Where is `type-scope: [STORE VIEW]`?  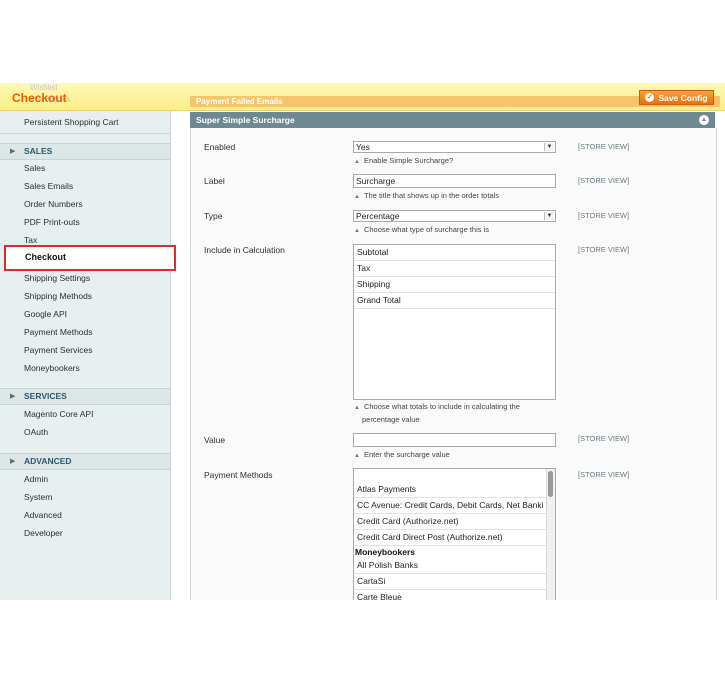
type-scope: [STORE VIEW] is located at coordinates (604, 215).